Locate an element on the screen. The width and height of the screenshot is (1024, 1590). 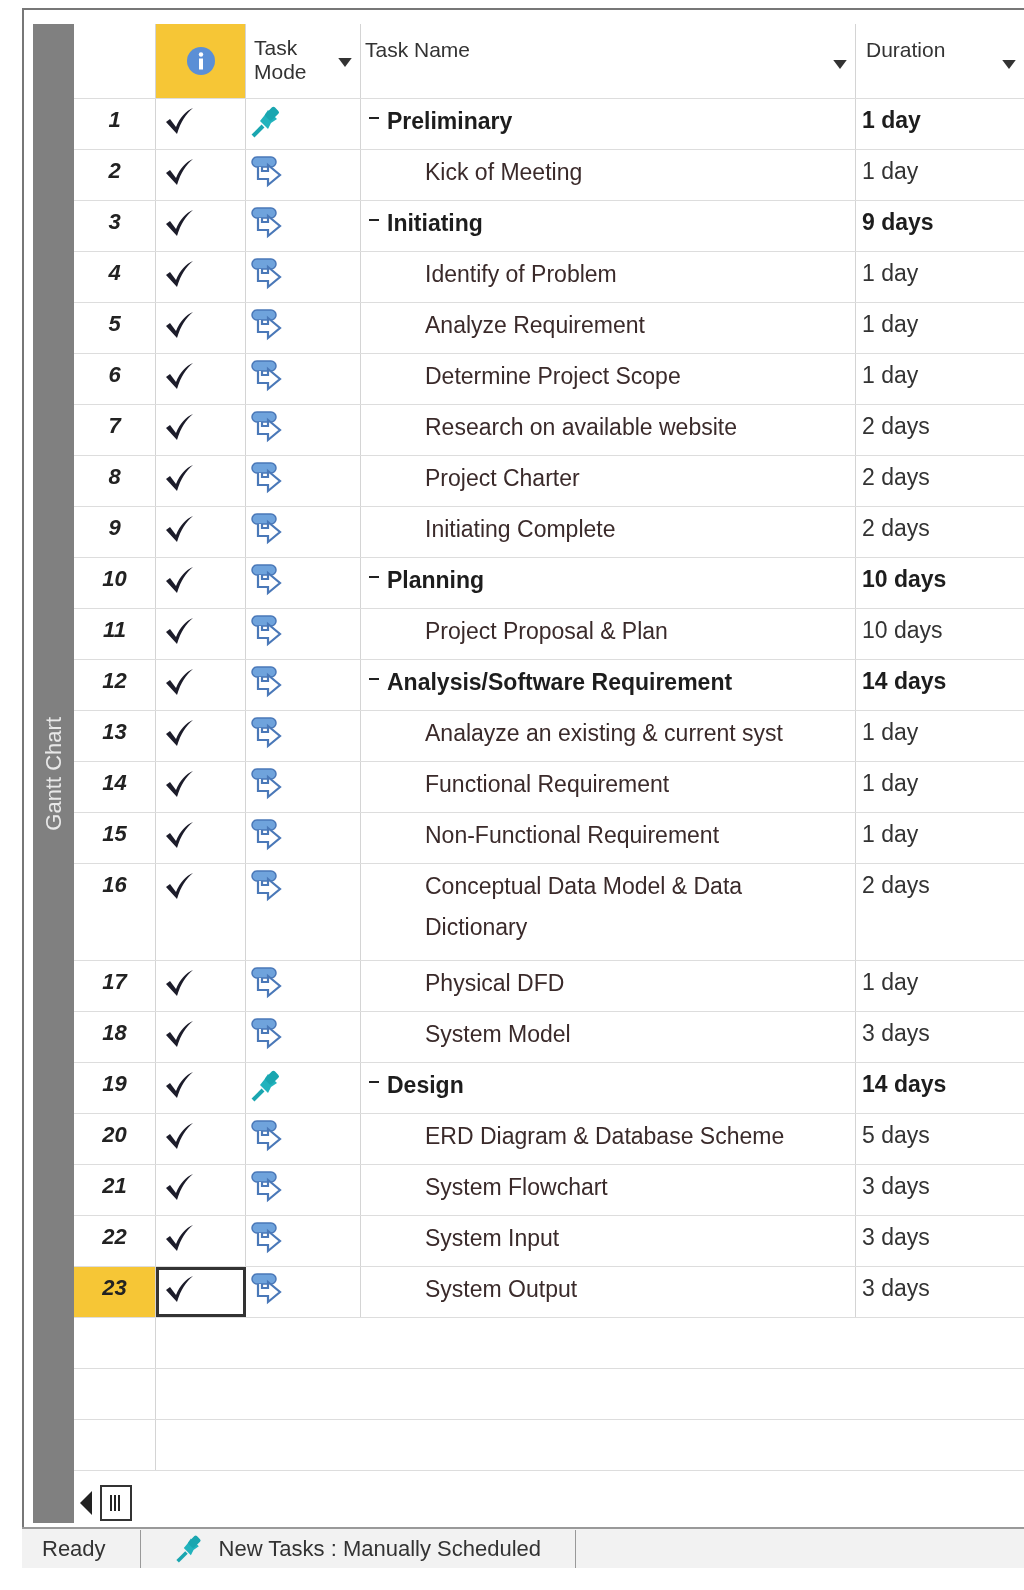
task-name: Preliminary is located at coordinates (450, 121).